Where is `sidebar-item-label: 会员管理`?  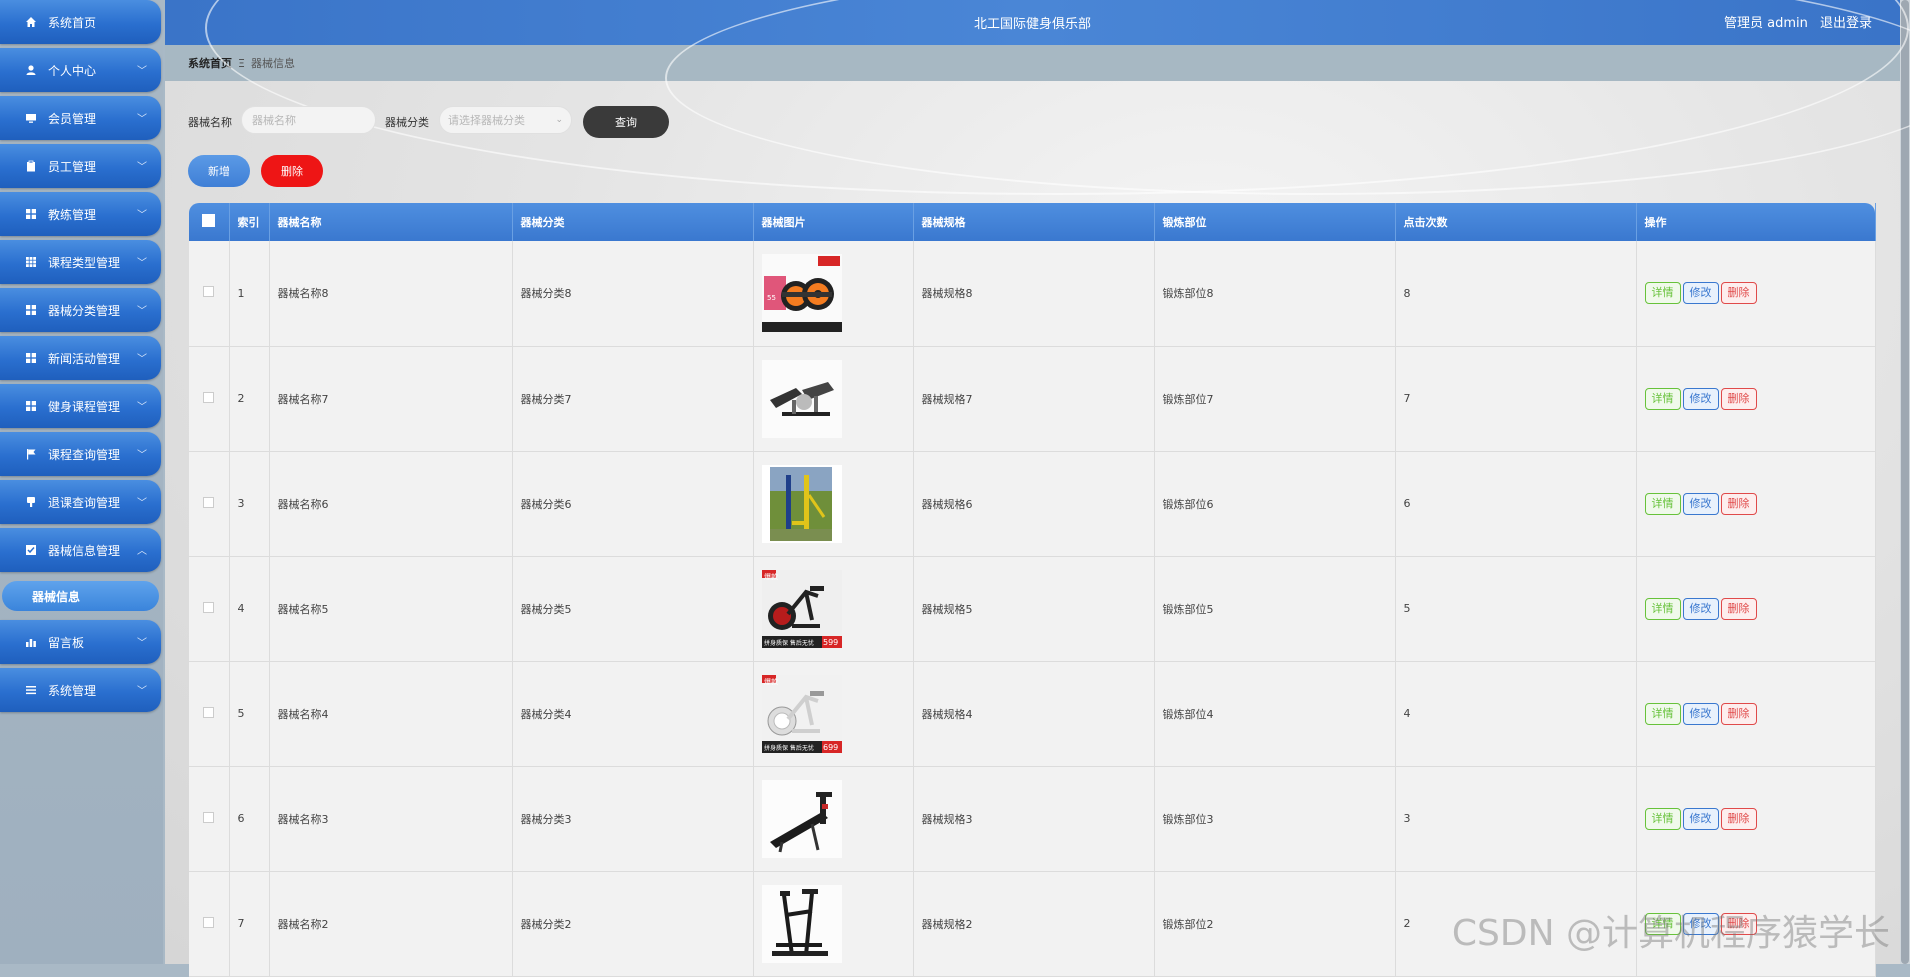 sidebar-item-label: 会员管理 is located at coordinates (72, 118).